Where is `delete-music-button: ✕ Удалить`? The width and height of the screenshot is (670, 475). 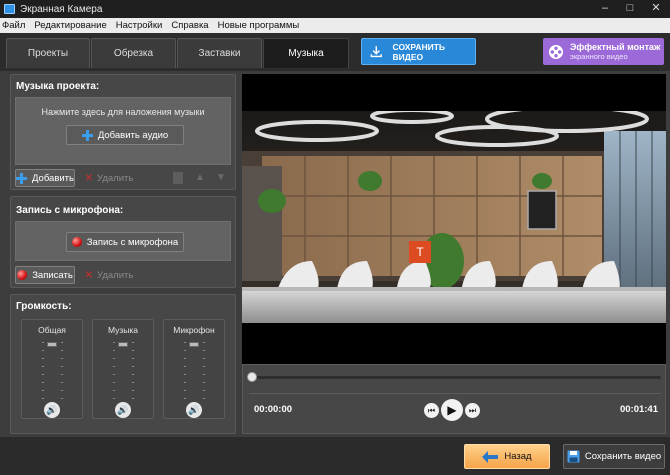 delete-music-button: ✕ Удалить is located at coordinates (109, 178).